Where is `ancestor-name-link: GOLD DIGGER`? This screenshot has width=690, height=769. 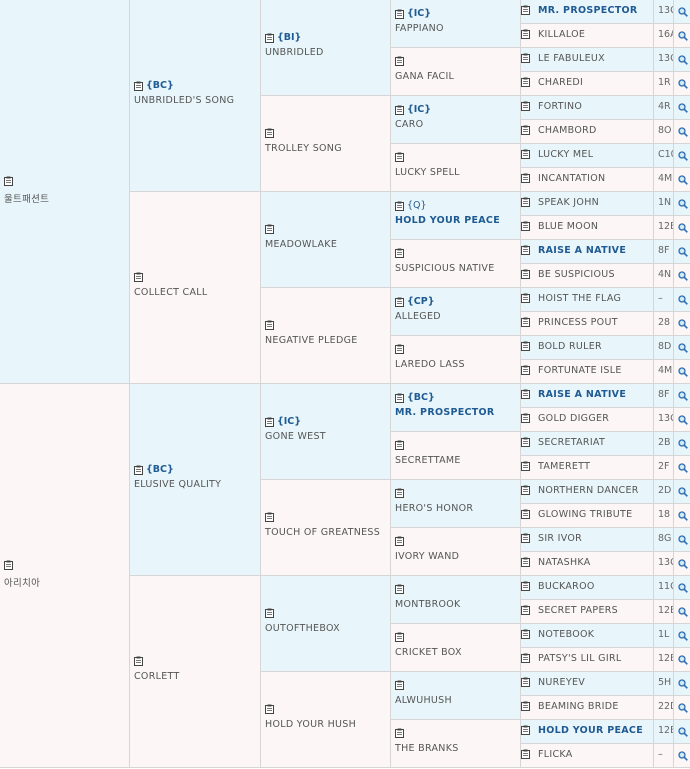
ancestor-name-link: GOLD DIGGER is located at coordinates (573, 418).